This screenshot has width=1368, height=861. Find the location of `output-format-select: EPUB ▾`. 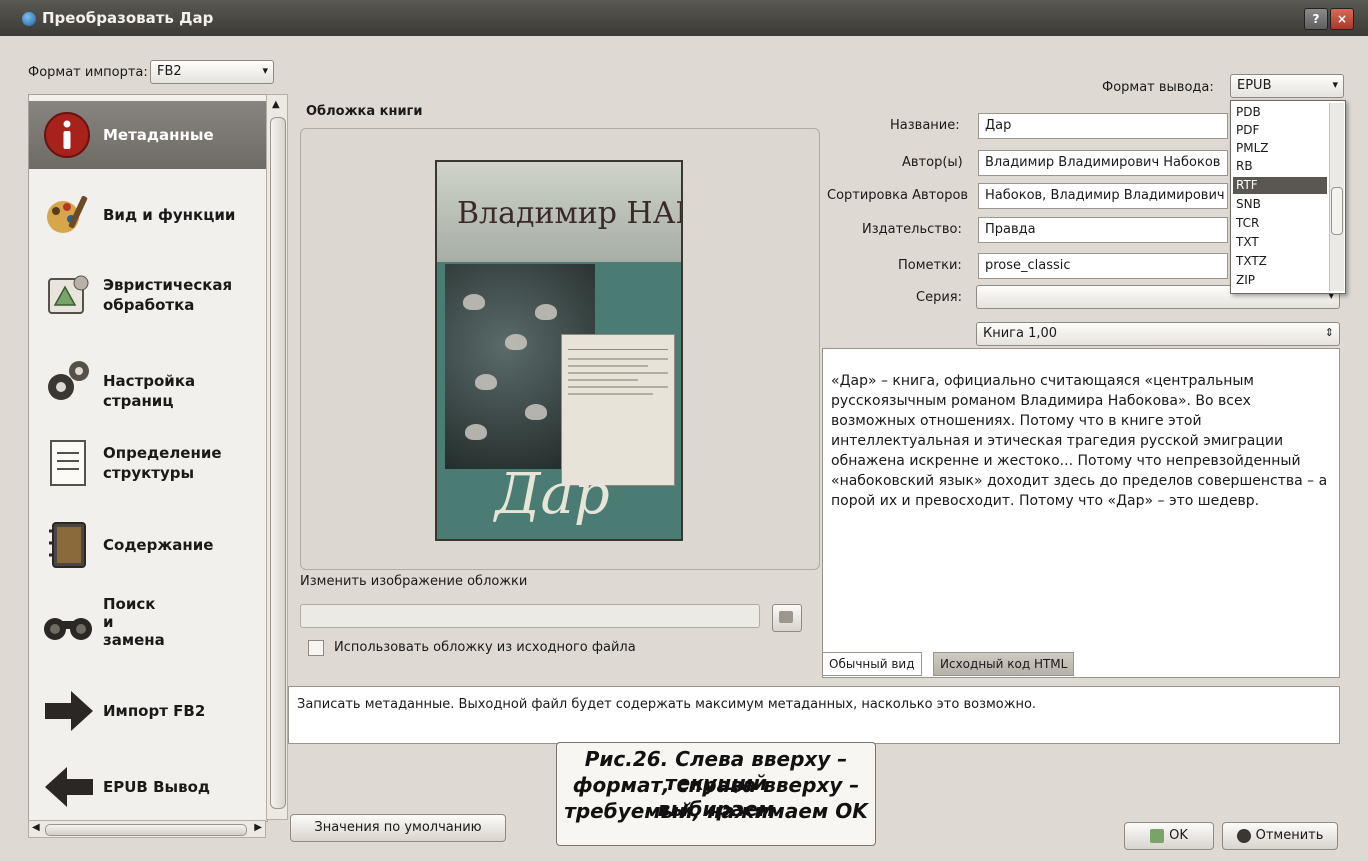

output-format-select: EPUB ▾ is located at coordinates (1287, 86).